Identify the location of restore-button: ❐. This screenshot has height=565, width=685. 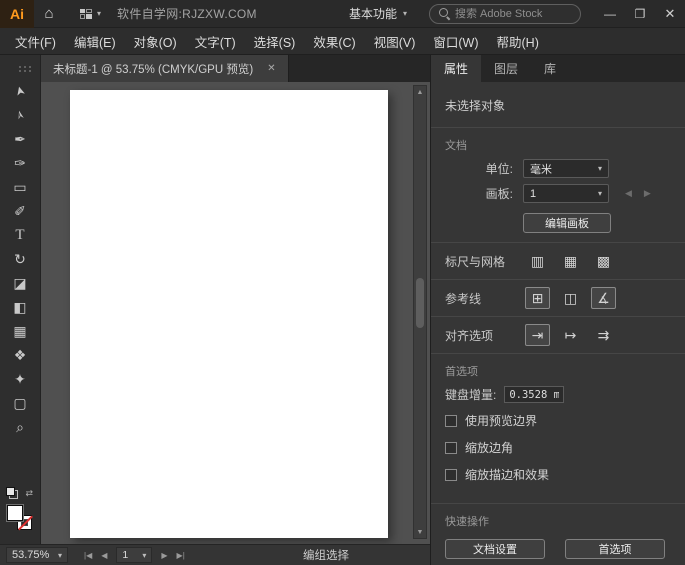
(640, 14).